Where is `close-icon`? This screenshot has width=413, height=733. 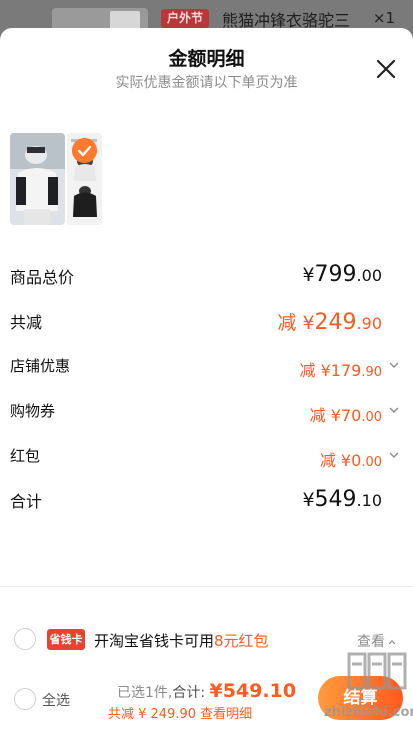 close-icon is located at coordinates (386, 69).